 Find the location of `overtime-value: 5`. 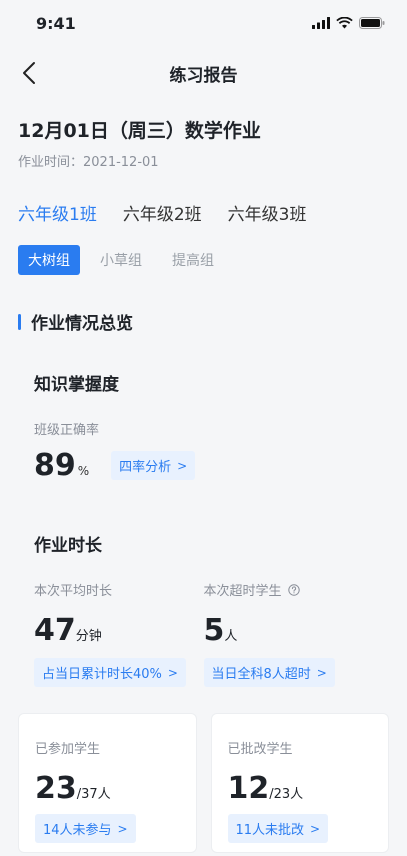

overtime-value: 5 is located at coordinates (214, 630).